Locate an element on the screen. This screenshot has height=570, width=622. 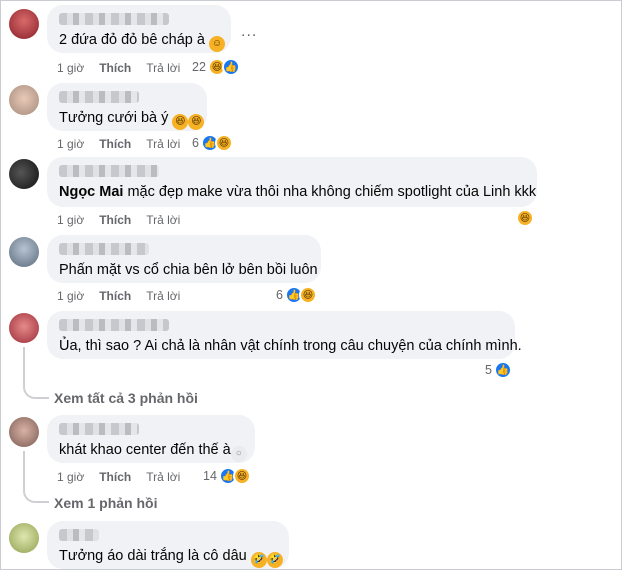
comment-bubble: 2 đứa đỏ đỏ bê cháp à ☺ is located at coordinates (139, 29).